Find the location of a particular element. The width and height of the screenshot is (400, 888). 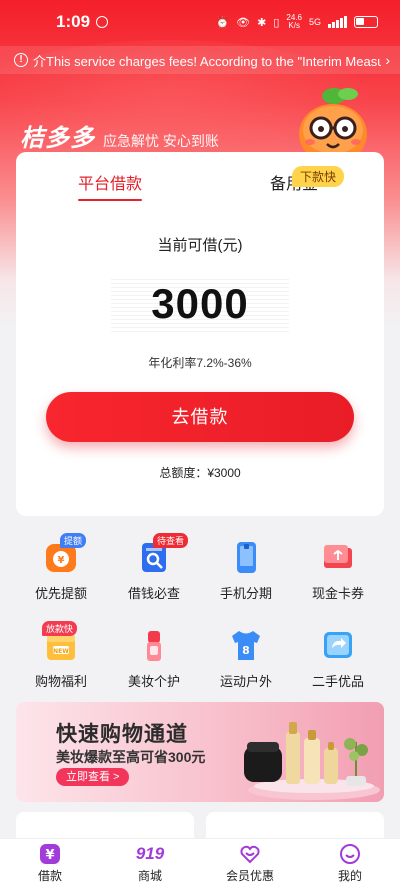

service-shopping-benefits: NEW 放款快 购物福利 is located at coordinates (61, 655).